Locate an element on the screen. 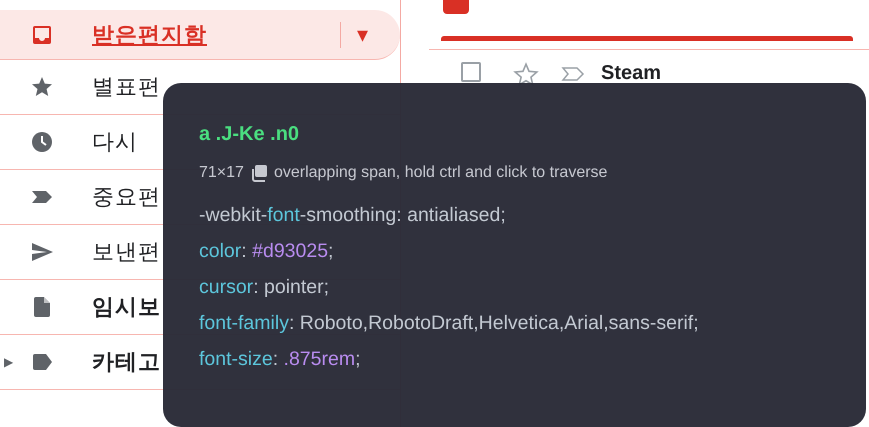 Image resolution: width=869 pixels, height=427 pixels. clock-icon is located at coordinates (42, 142).